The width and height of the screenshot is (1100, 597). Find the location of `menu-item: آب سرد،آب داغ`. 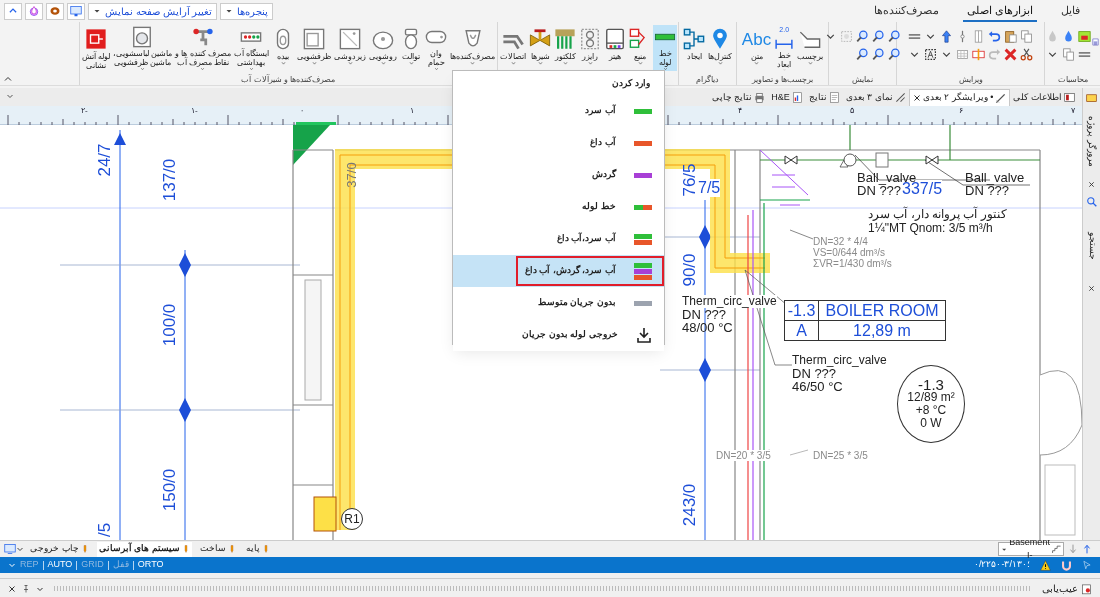

menu-item: آب سرد،آب داغ is located at coordinates (558, 239).